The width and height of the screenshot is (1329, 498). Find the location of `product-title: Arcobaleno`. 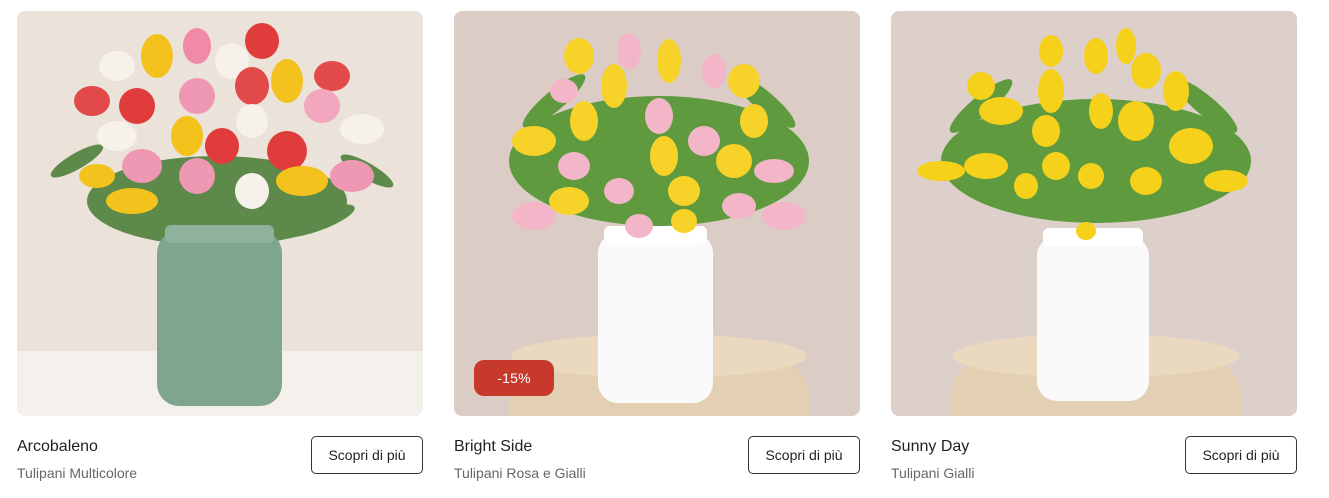

product-title: Arcobaleno is located at coordinates (57, 447).